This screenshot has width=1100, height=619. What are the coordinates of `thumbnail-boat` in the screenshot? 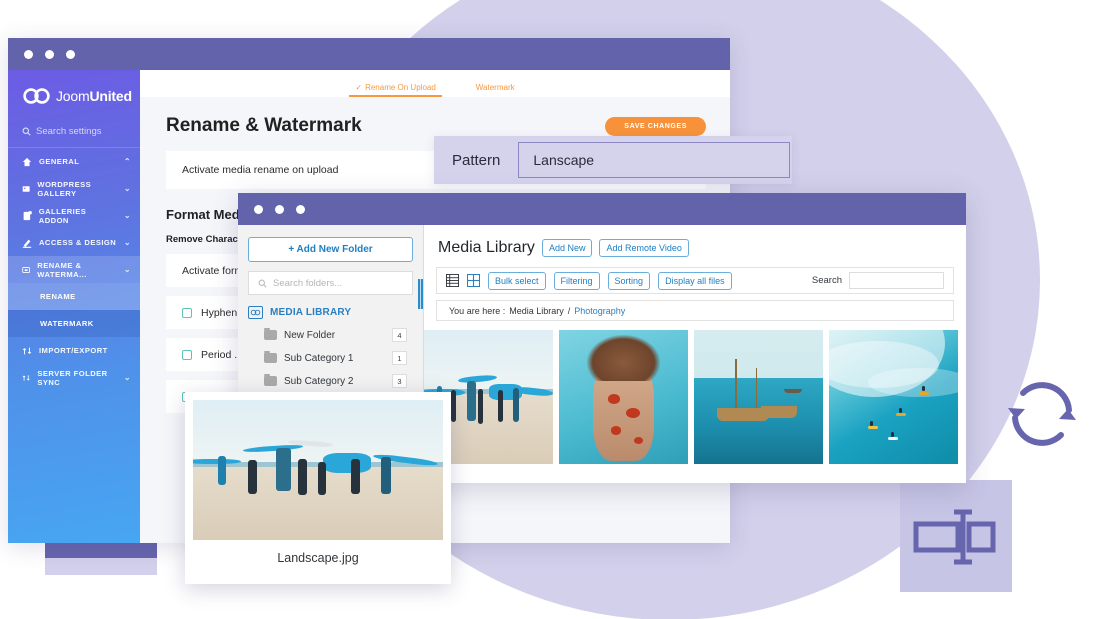 It's located at (758, 397).